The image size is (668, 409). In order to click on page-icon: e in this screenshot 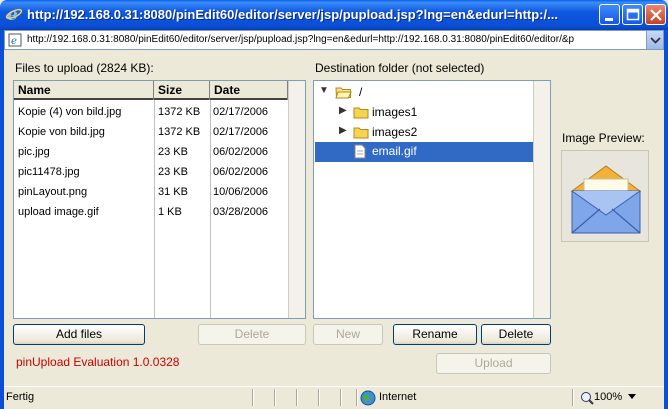, I will do `click(15, 40)`.